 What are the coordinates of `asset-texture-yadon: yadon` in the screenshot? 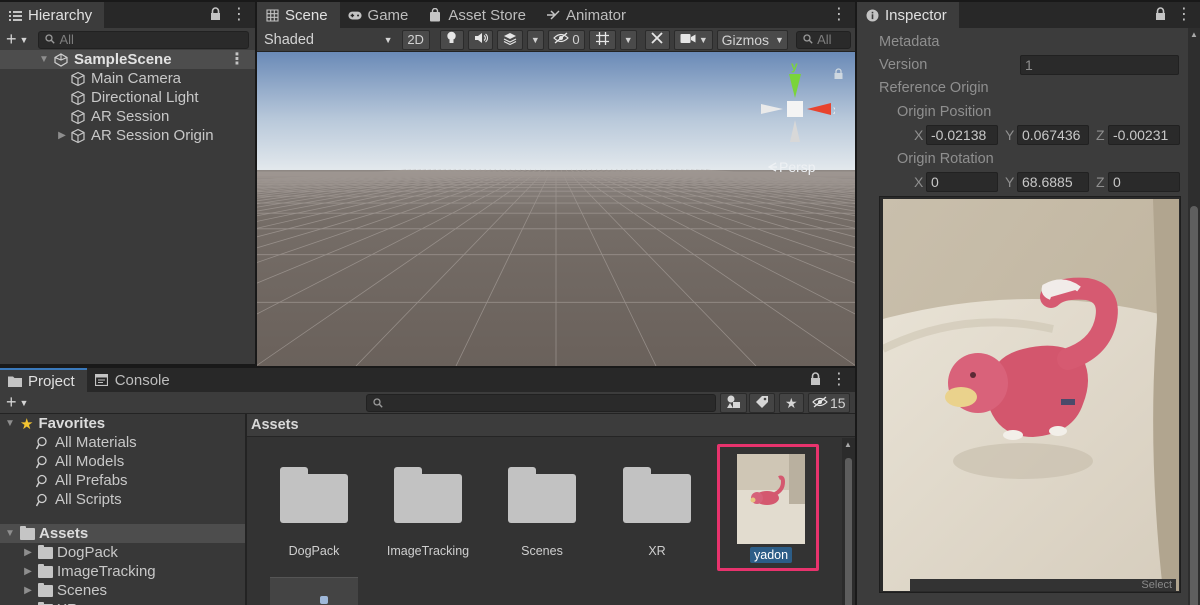 It's located at (768, 507).